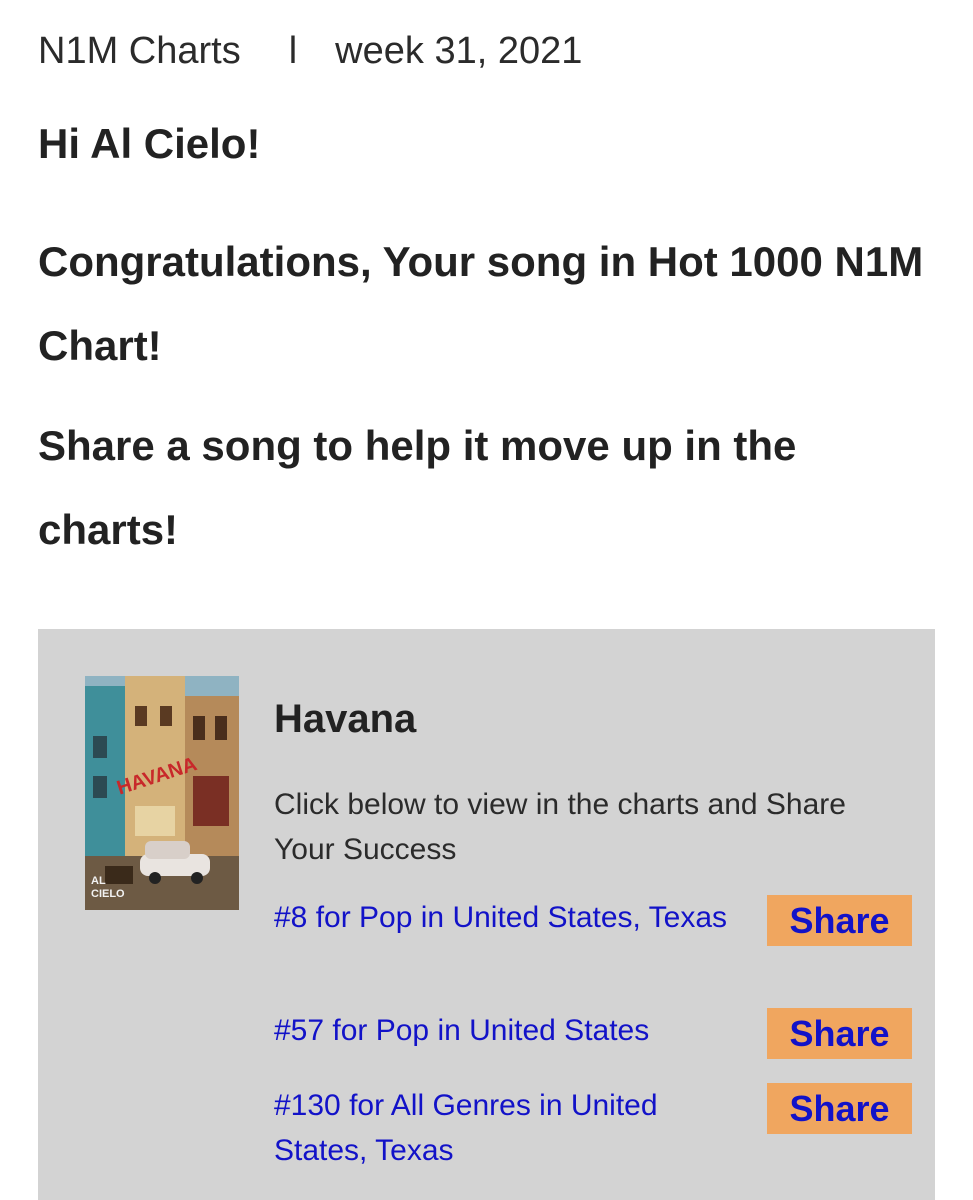  What do you see at coordinates (504, 917) in the screenshot?
I see `ranking-link-pop-texas: #8 for Pop in United States, Texas` at bounding box center [504, 917].